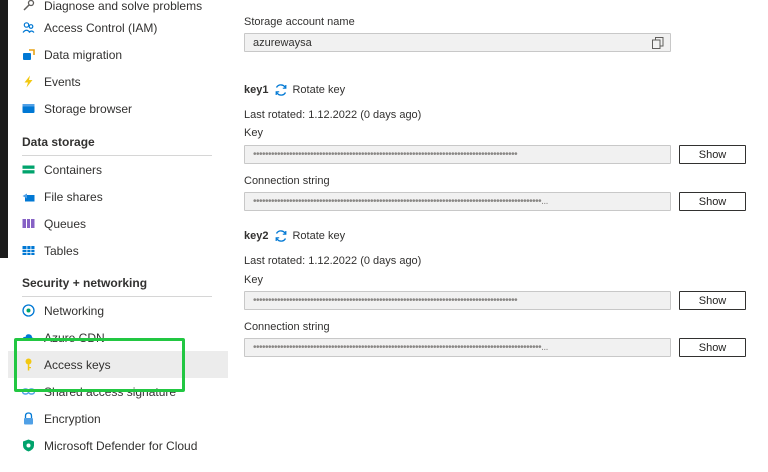 Image resolution: width=768 pixels, height=472 pixels. I want to click on sidebar-item-access-control: Access Control (IAM), so click(118, 27).